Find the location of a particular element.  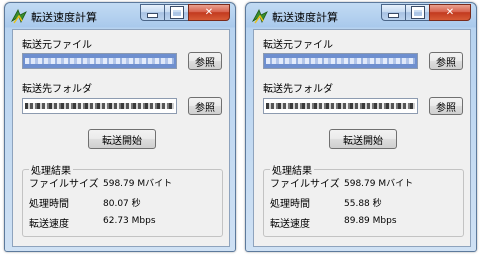

transfer-speed-value: 62.73 Mbps is located at coordinates (129, 221).